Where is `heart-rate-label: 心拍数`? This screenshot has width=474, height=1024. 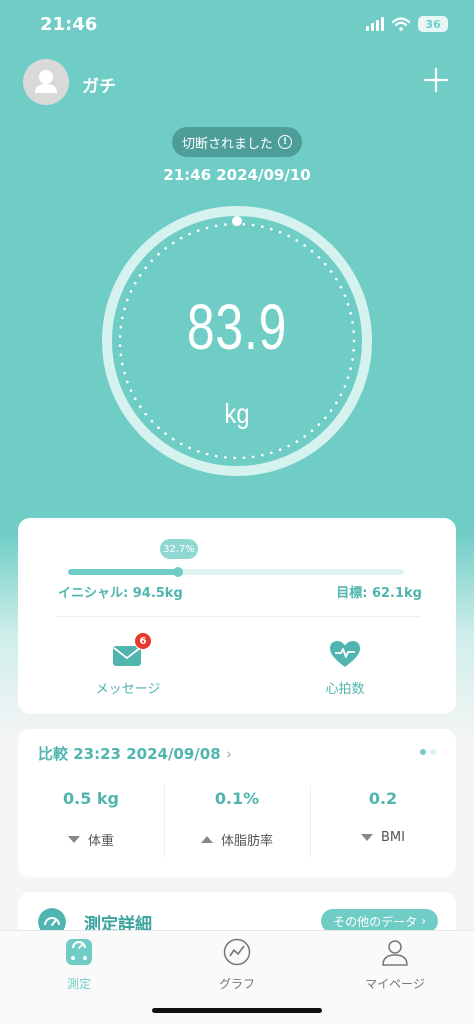
heart-rate-label: 心拍数 is located at coordinates (345, 689).